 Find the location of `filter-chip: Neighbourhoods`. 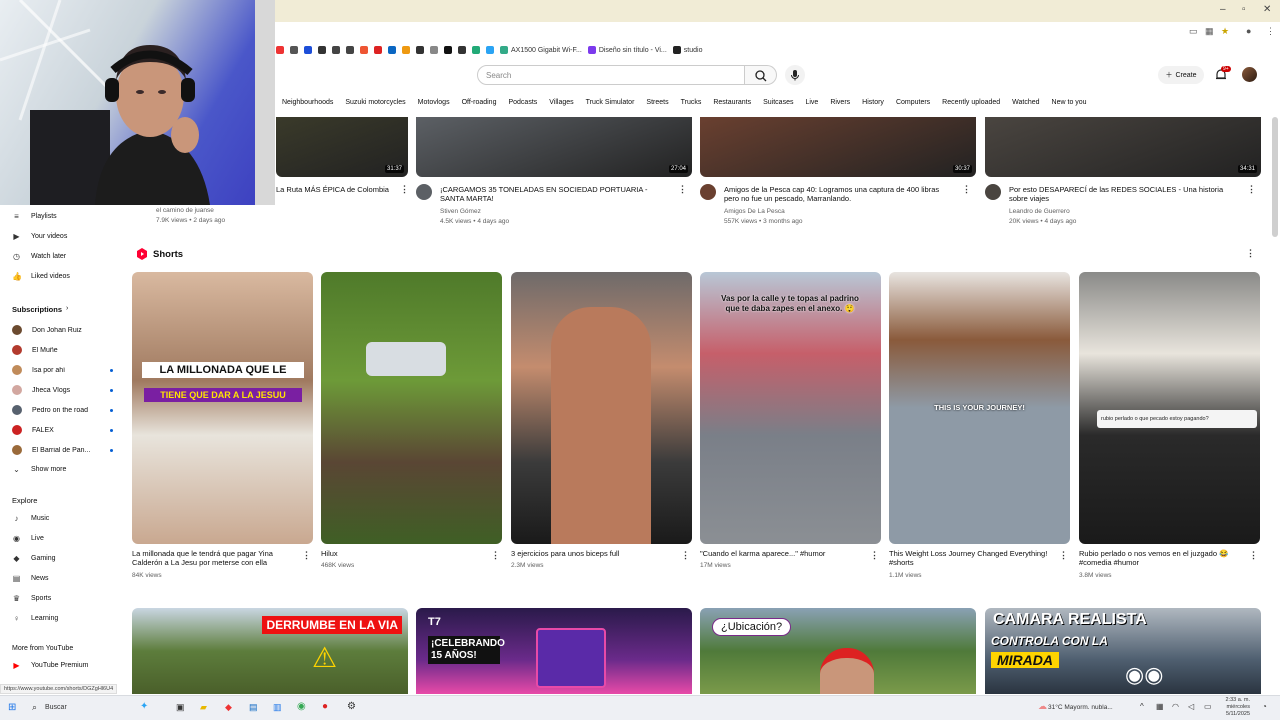

filter-chip: Neighbourhoods is located at coordinates (307, 102).